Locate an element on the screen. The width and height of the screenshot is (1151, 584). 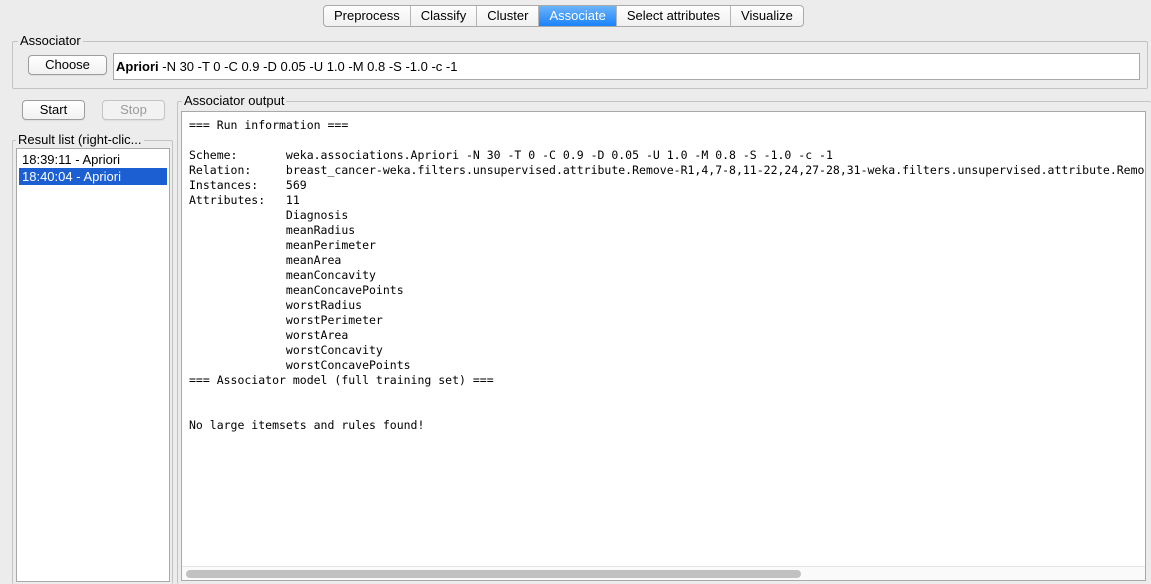
result-item-selected: 18:40:04 - Apriori is located at coordinates (93, 176).